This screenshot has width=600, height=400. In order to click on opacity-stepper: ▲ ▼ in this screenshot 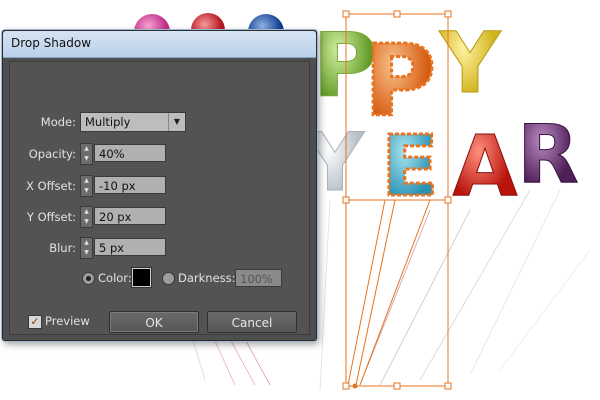, I will do `click(86, 154)`.